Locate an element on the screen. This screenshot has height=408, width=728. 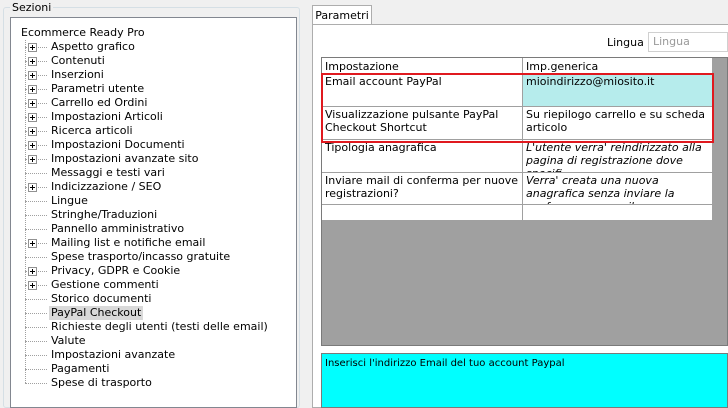
tree-item: Messaggi e testi vari is located at coordinates (155, 173).